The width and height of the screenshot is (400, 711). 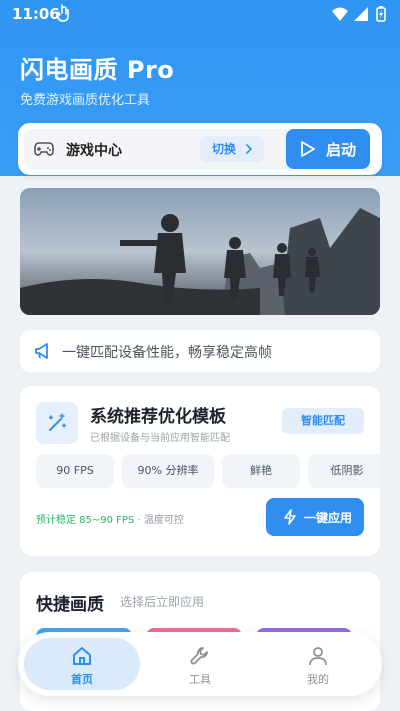 What do you see at coordinates (94, 151) in the screenshot?
I see `game-name: 游戏中心` at bounding box center [94, 151].